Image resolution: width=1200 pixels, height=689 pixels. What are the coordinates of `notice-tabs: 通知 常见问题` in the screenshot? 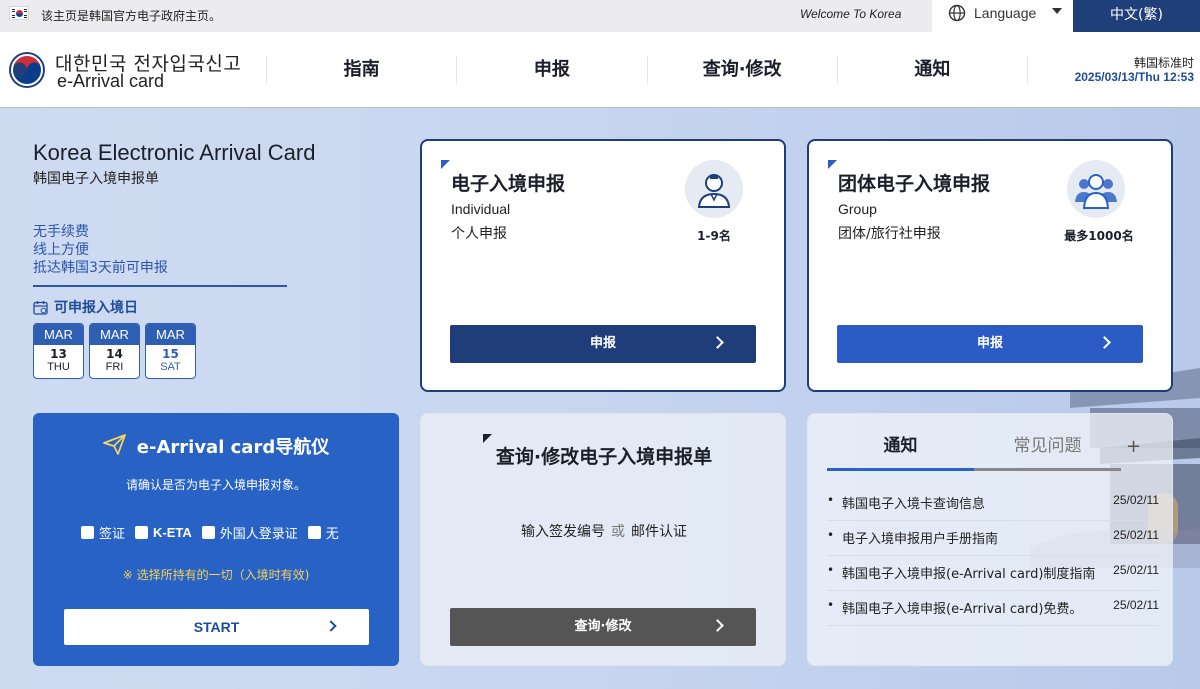 It's located at (974, 452).